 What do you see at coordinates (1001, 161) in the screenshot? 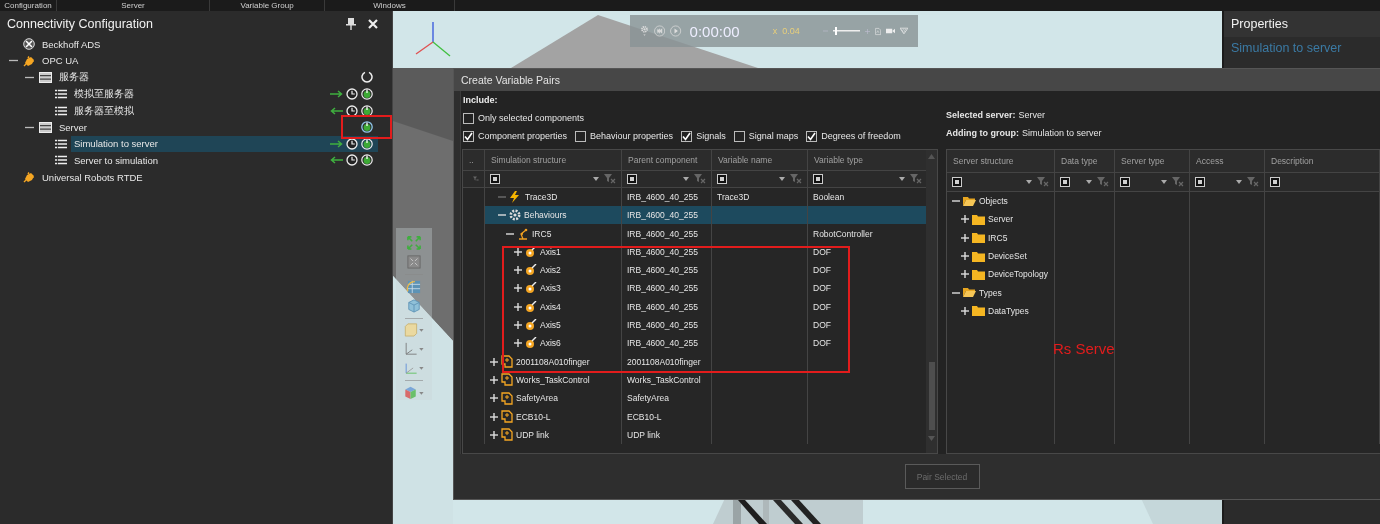
I see `column-header: Server structure` at bounding box center [1001, 161].